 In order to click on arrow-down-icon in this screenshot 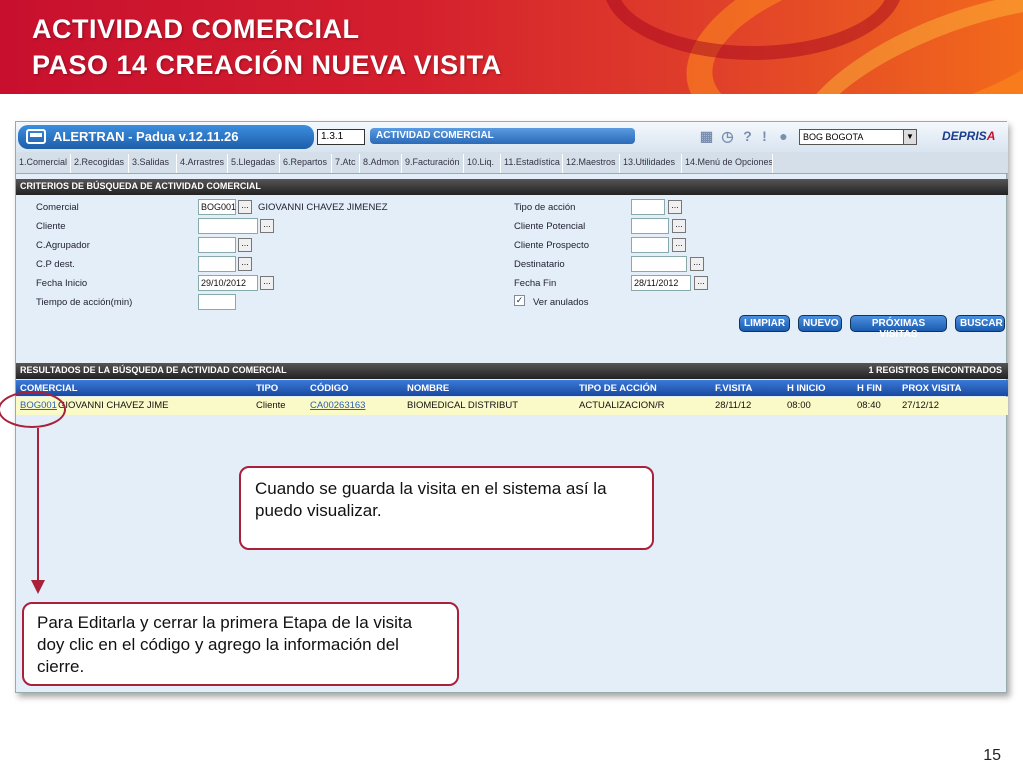, I will do `click(38, 587)`.